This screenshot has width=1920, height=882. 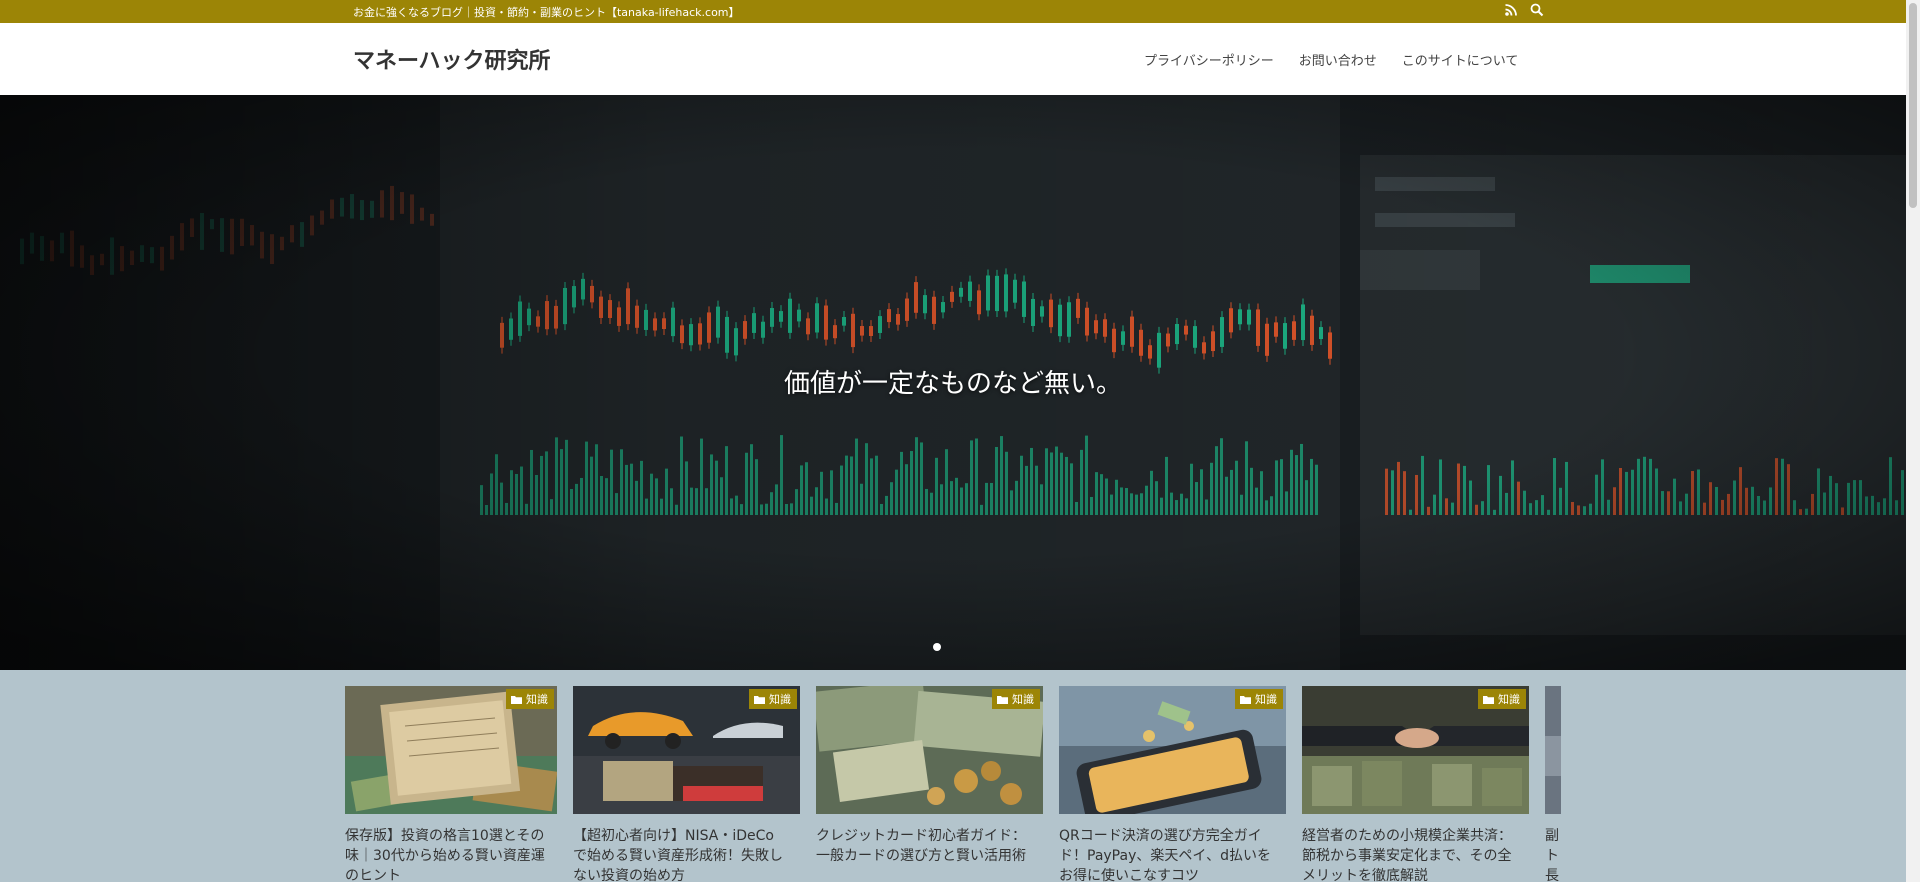 What do you see at coordinates (1913, 105) in the screenshot?
I see `scrollbar-thumb` at bounding box center [1913, 105].